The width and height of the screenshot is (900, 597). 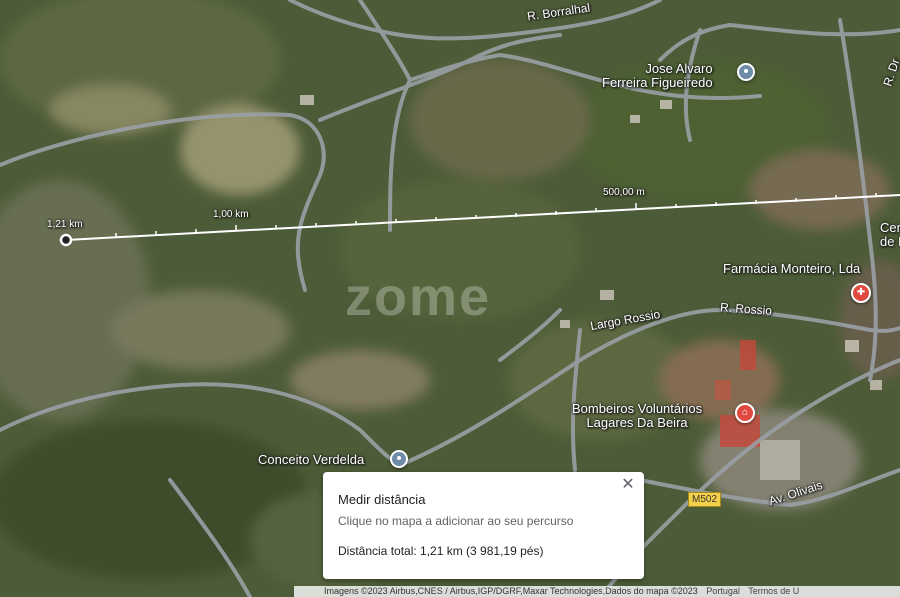 What do you see at coordinates (791, 268) in the screenshot?
I see `place-label-farmacia: Farmácia Monteiro, Lda` at bounding box center [791, 268].